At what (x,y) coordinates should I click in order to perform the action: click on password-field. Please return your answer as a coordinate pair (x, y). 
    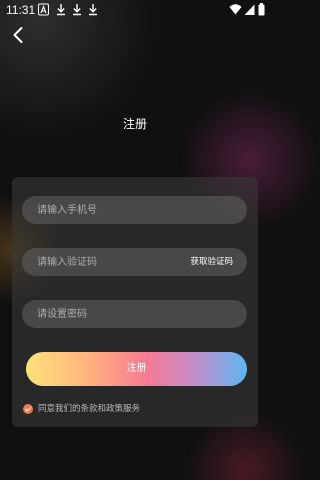
    Looking at the image, I should click on (134, 314).